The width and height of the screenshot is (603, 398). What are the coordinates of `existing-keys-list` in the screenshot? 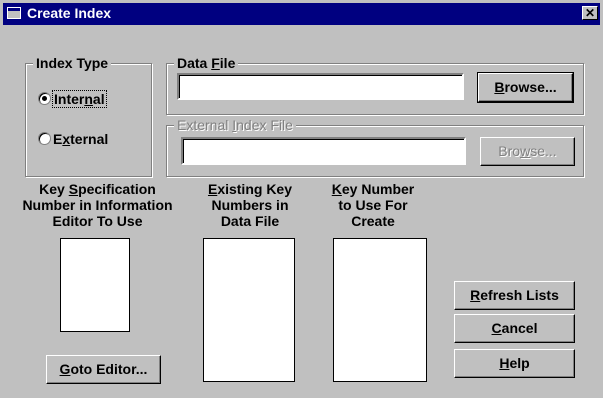 It's located at (249, 310).